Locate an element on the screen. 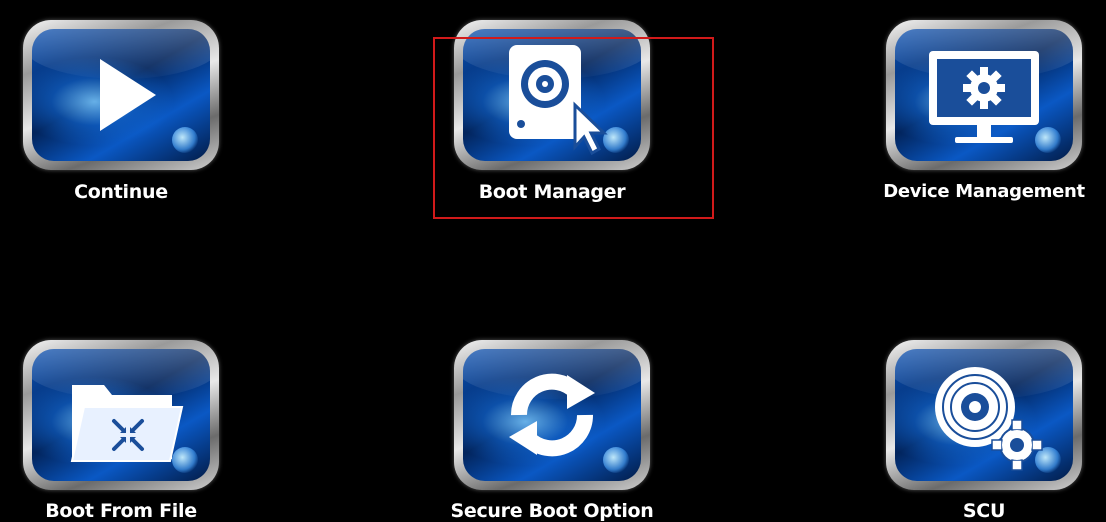 Image resolution: width=1106 pixels, height=522 pixels. disc-gear-icon is located at coordinates (989, 419).